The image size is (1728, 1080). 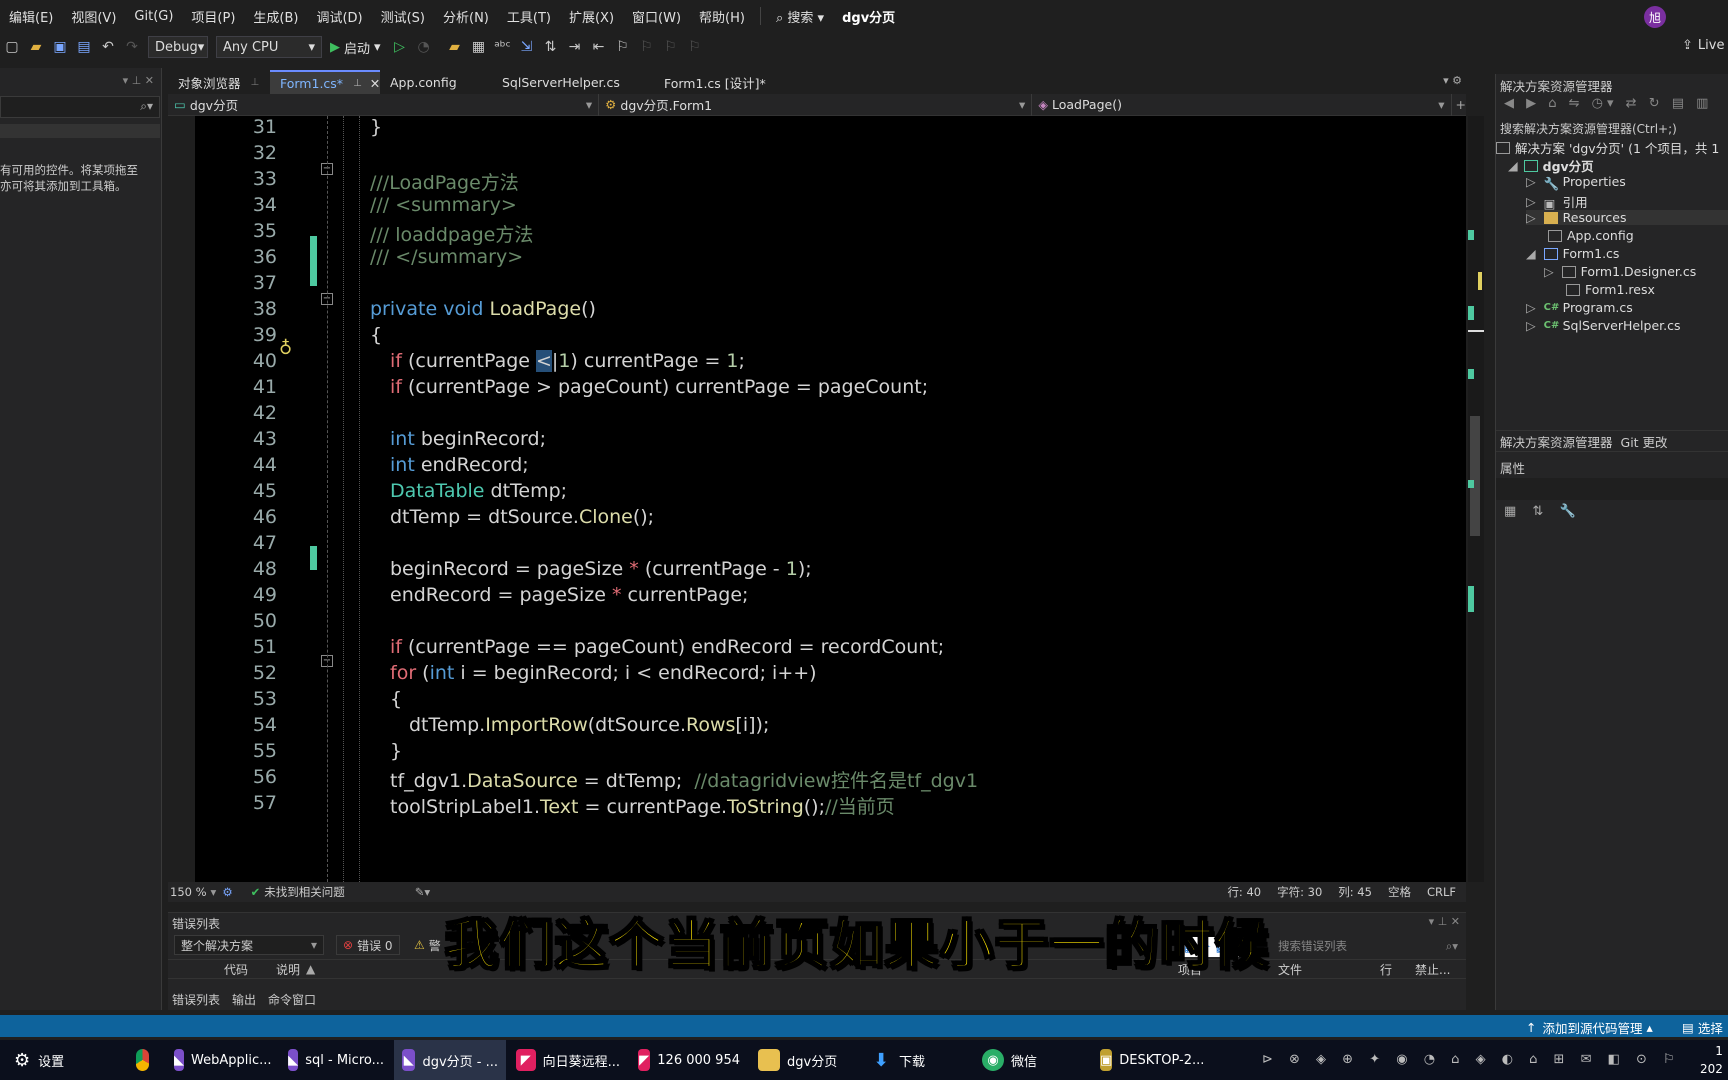 I want to click on taskbar-app-folder-dgv: dgv分页, so click(x=805, y=1060).